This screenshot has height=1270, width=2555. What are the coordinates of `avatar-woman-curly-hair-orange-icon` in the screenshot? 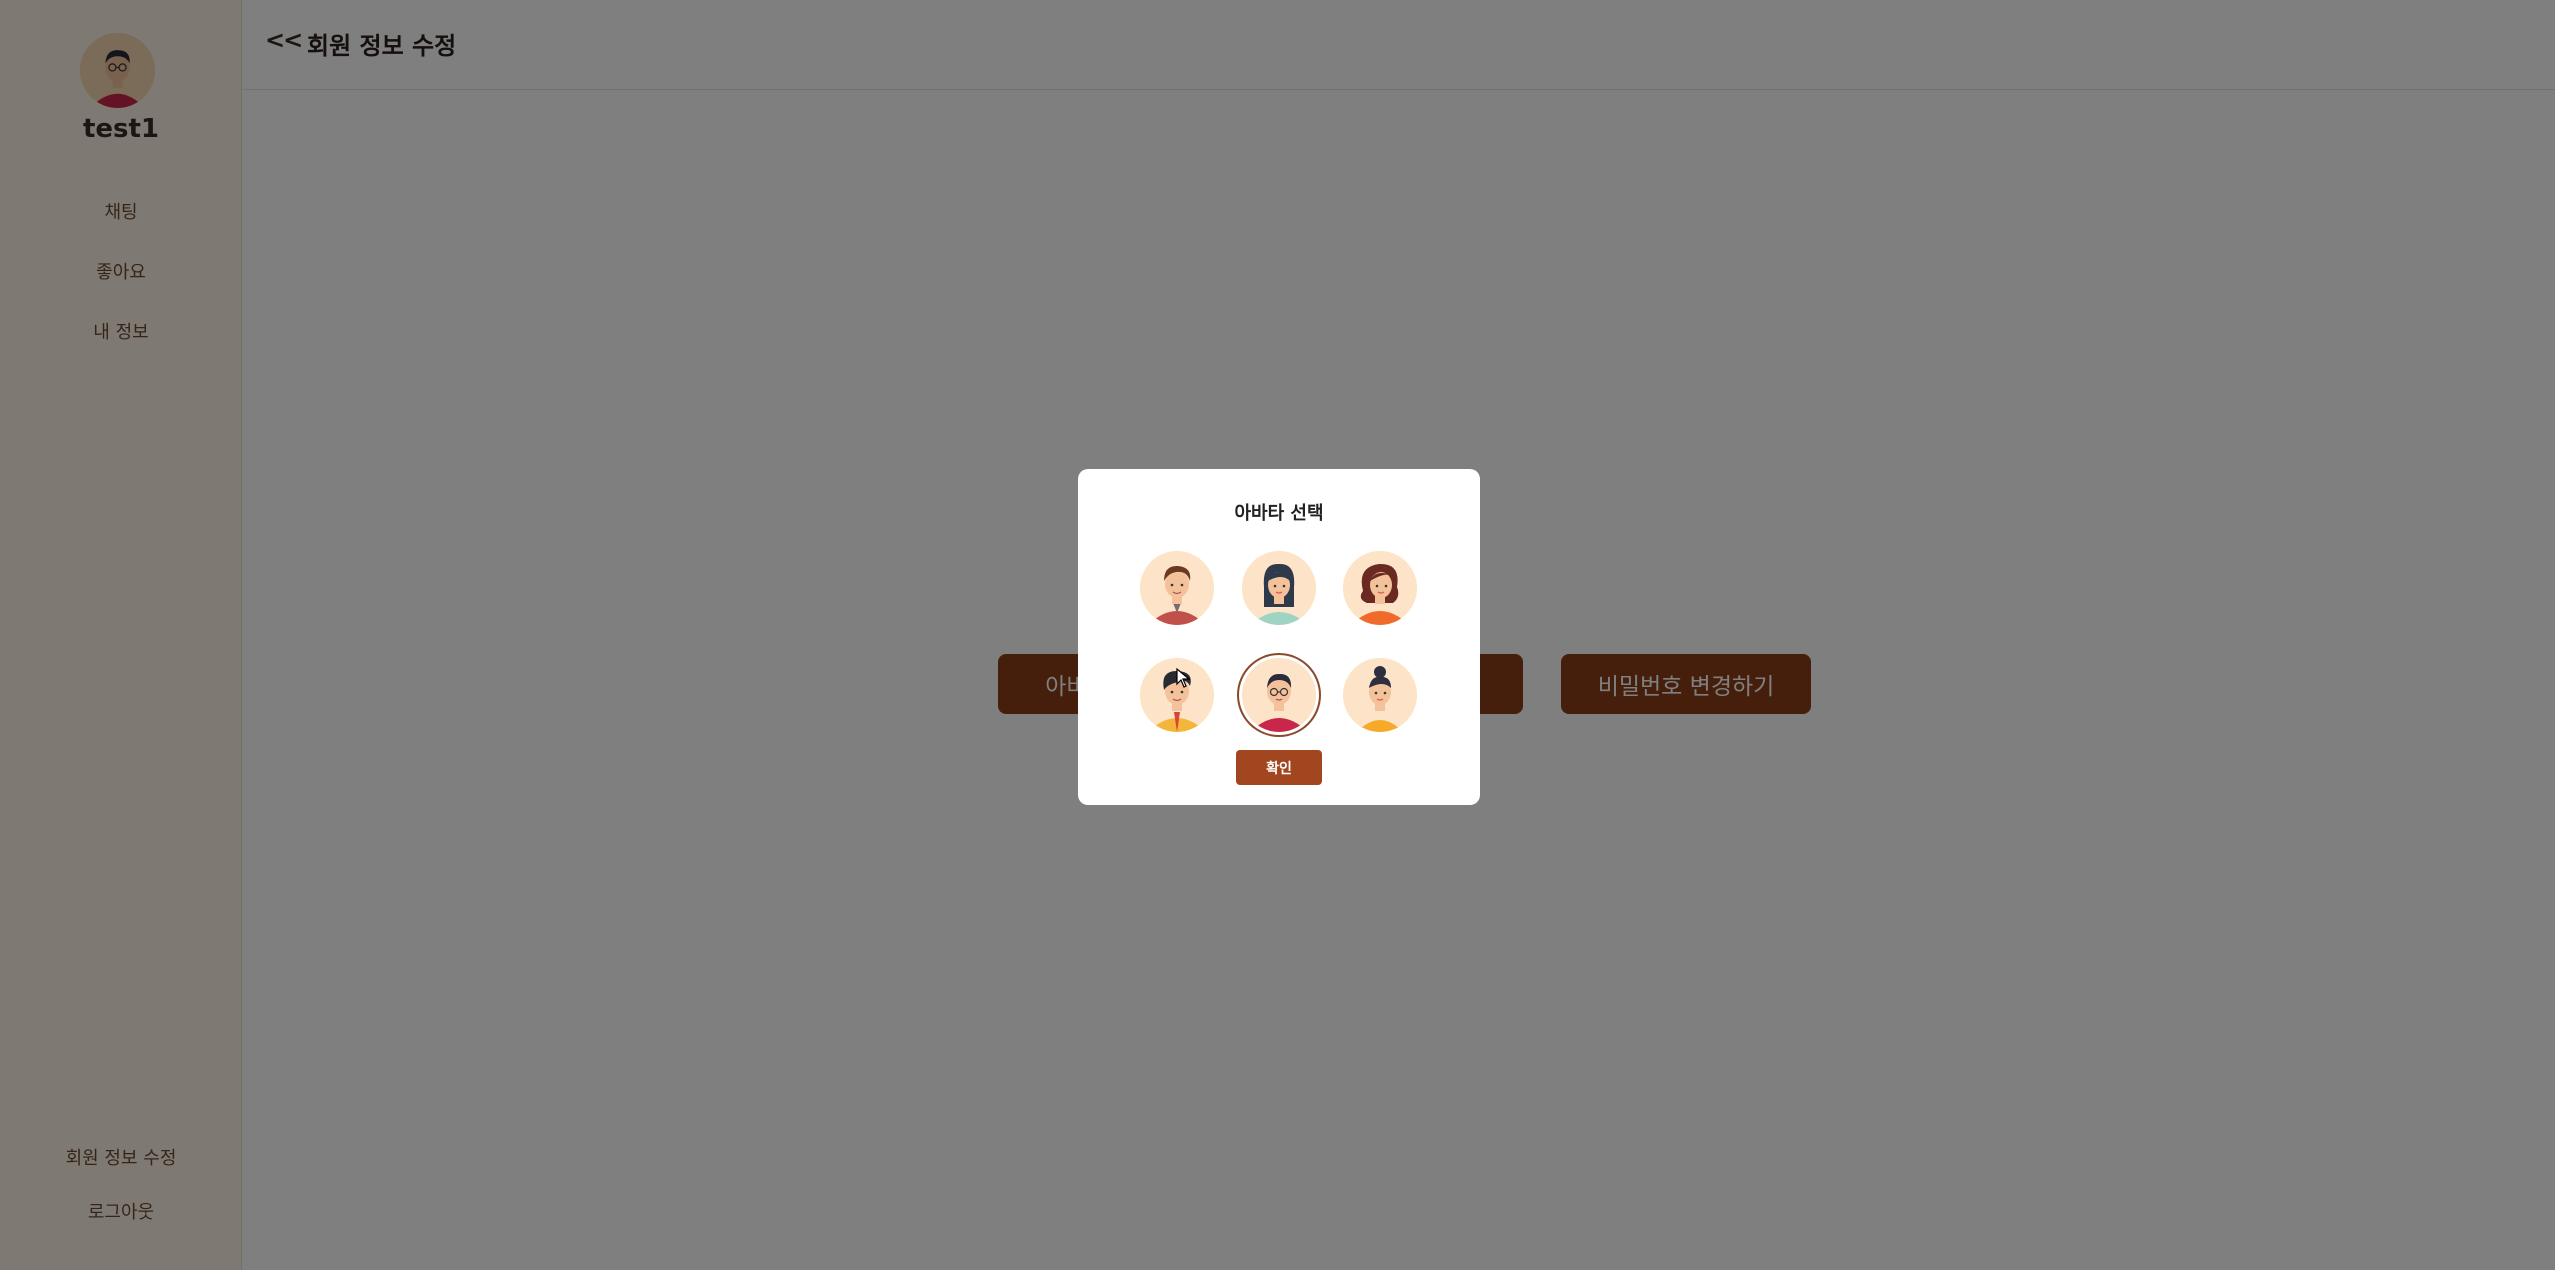 It's located at (1380, 588).